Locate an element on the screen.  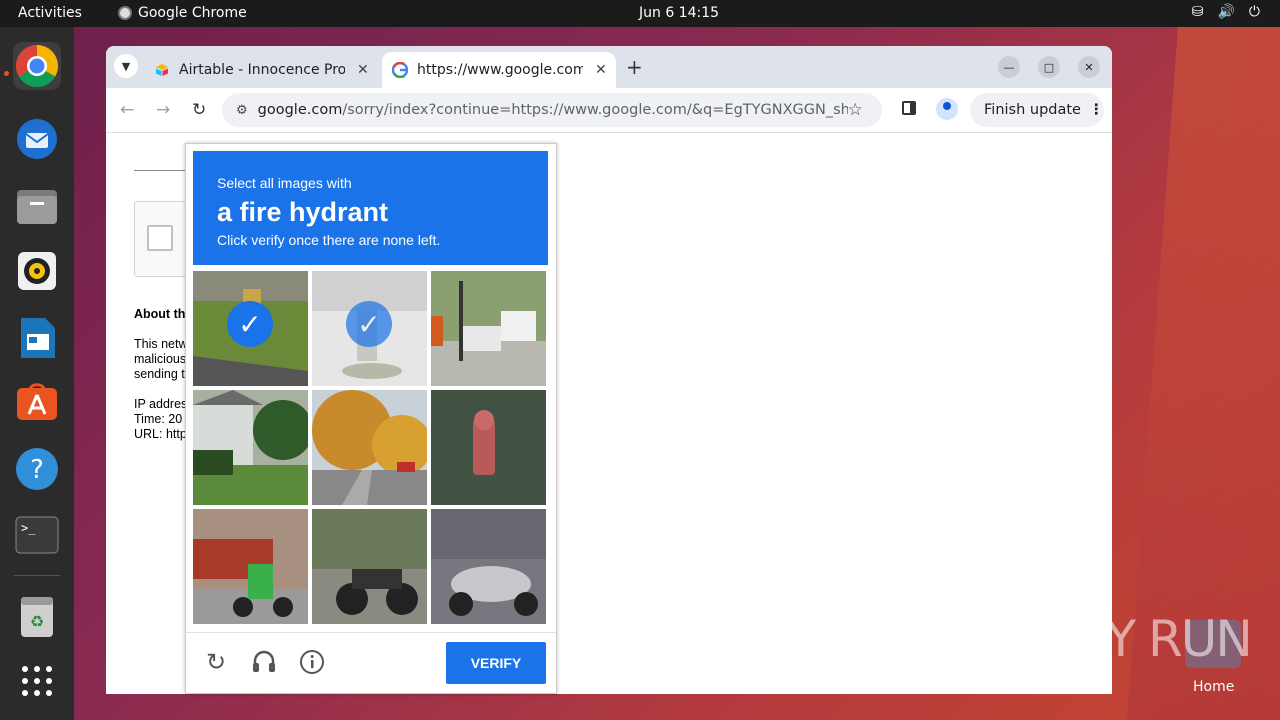
bookmark-star-icon: ☆ is located at coordinates (855, 110).